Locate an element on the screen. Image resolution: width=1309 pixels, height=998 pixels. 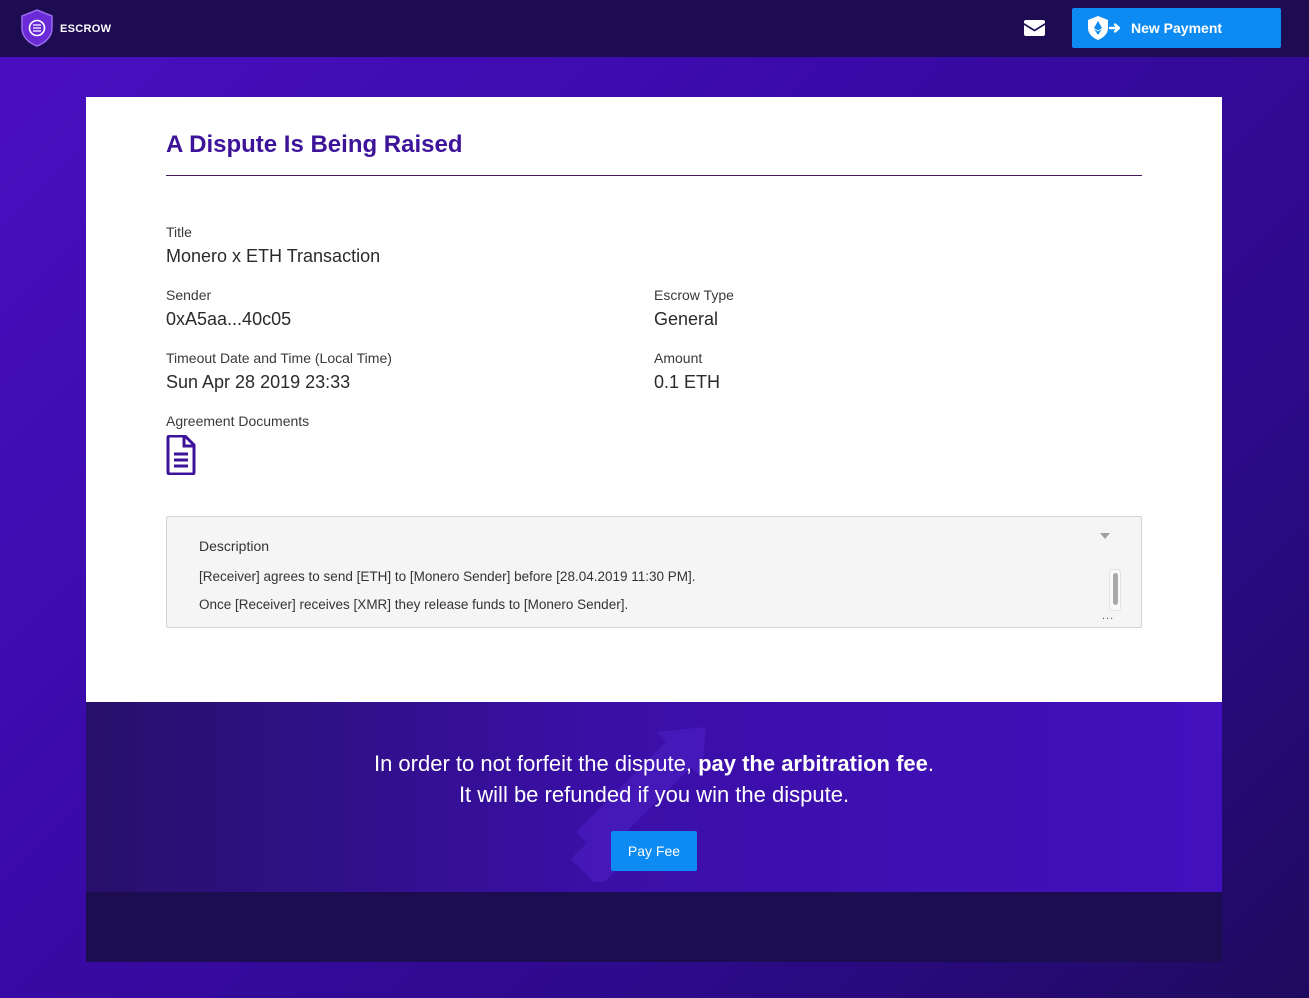
escrow-type-label: Escrow Type is located at coordinates (694, 295).